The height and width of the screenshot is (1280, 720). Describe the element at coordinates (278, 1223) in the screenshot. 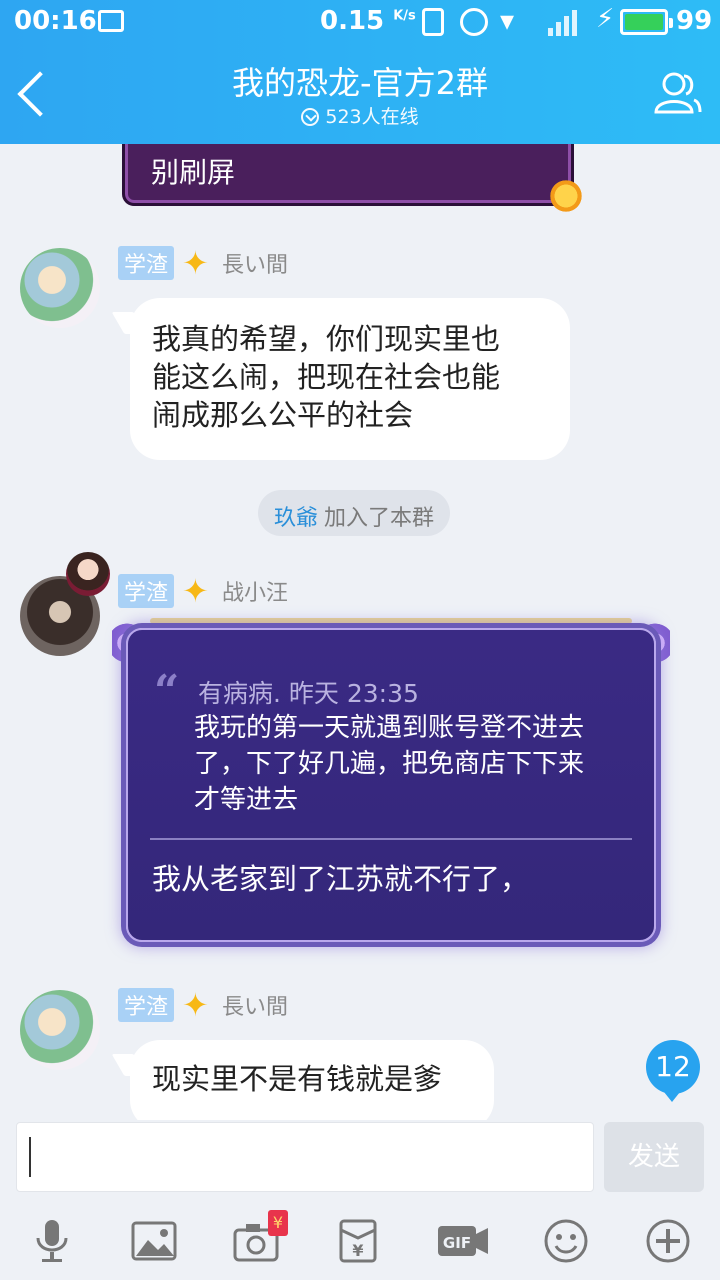

I see `red-packet-badge-icon: ¥` at that location.